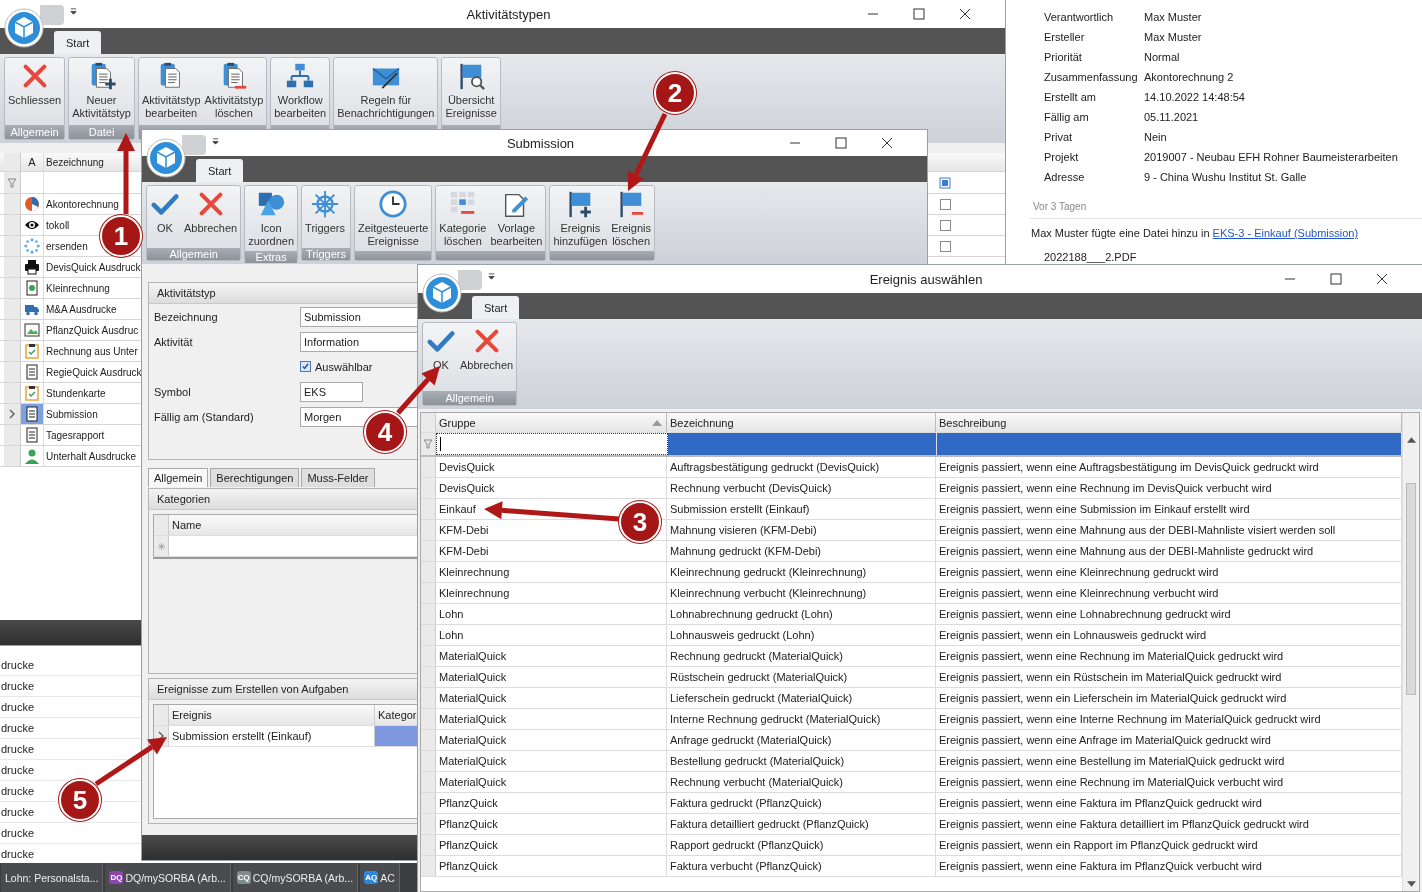  What do you see at coordinates (338, 477) in the screenshot?
I see `tab: Muss-Felder` at bounding box center [338, 477].